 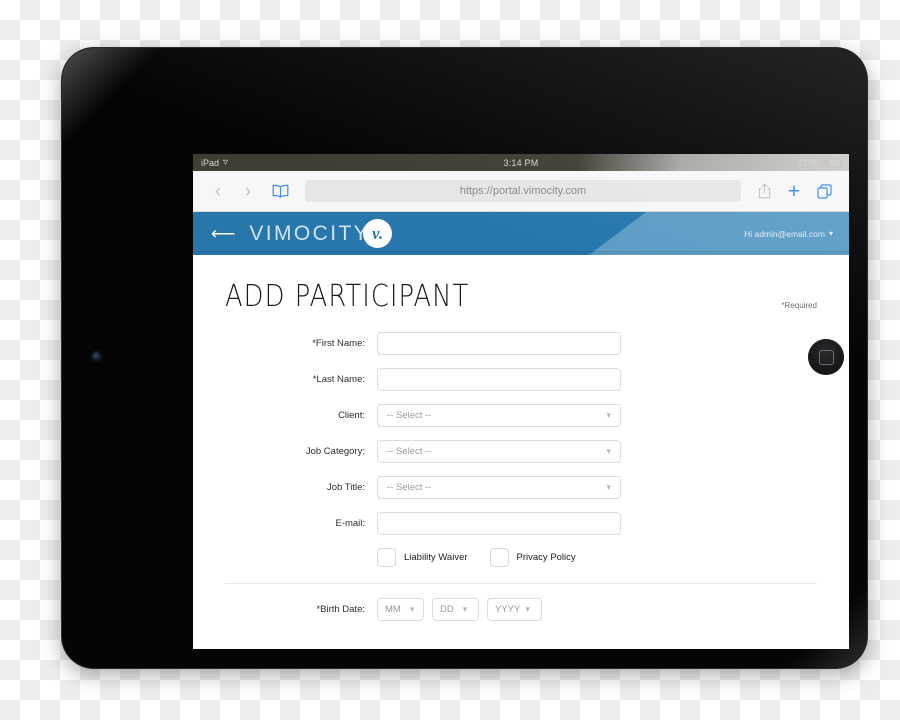 I want to click on brand-logo: VIMOCITY v., so click(x=321, y=233).